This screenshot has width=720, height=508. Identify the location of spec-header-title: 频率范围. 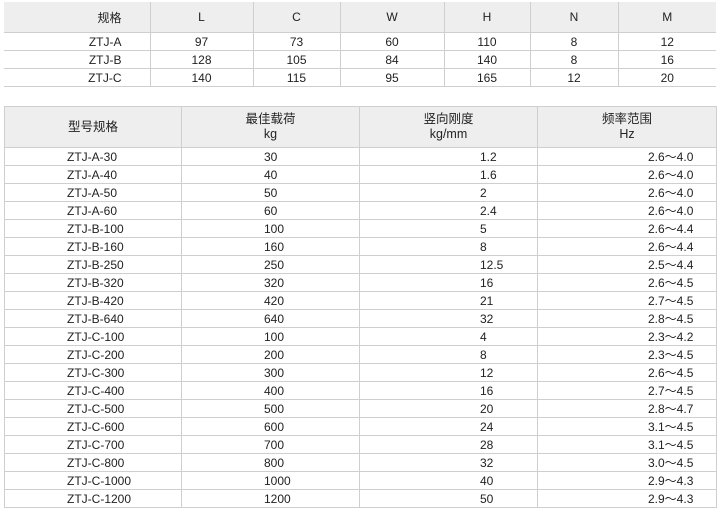
(626, 119).